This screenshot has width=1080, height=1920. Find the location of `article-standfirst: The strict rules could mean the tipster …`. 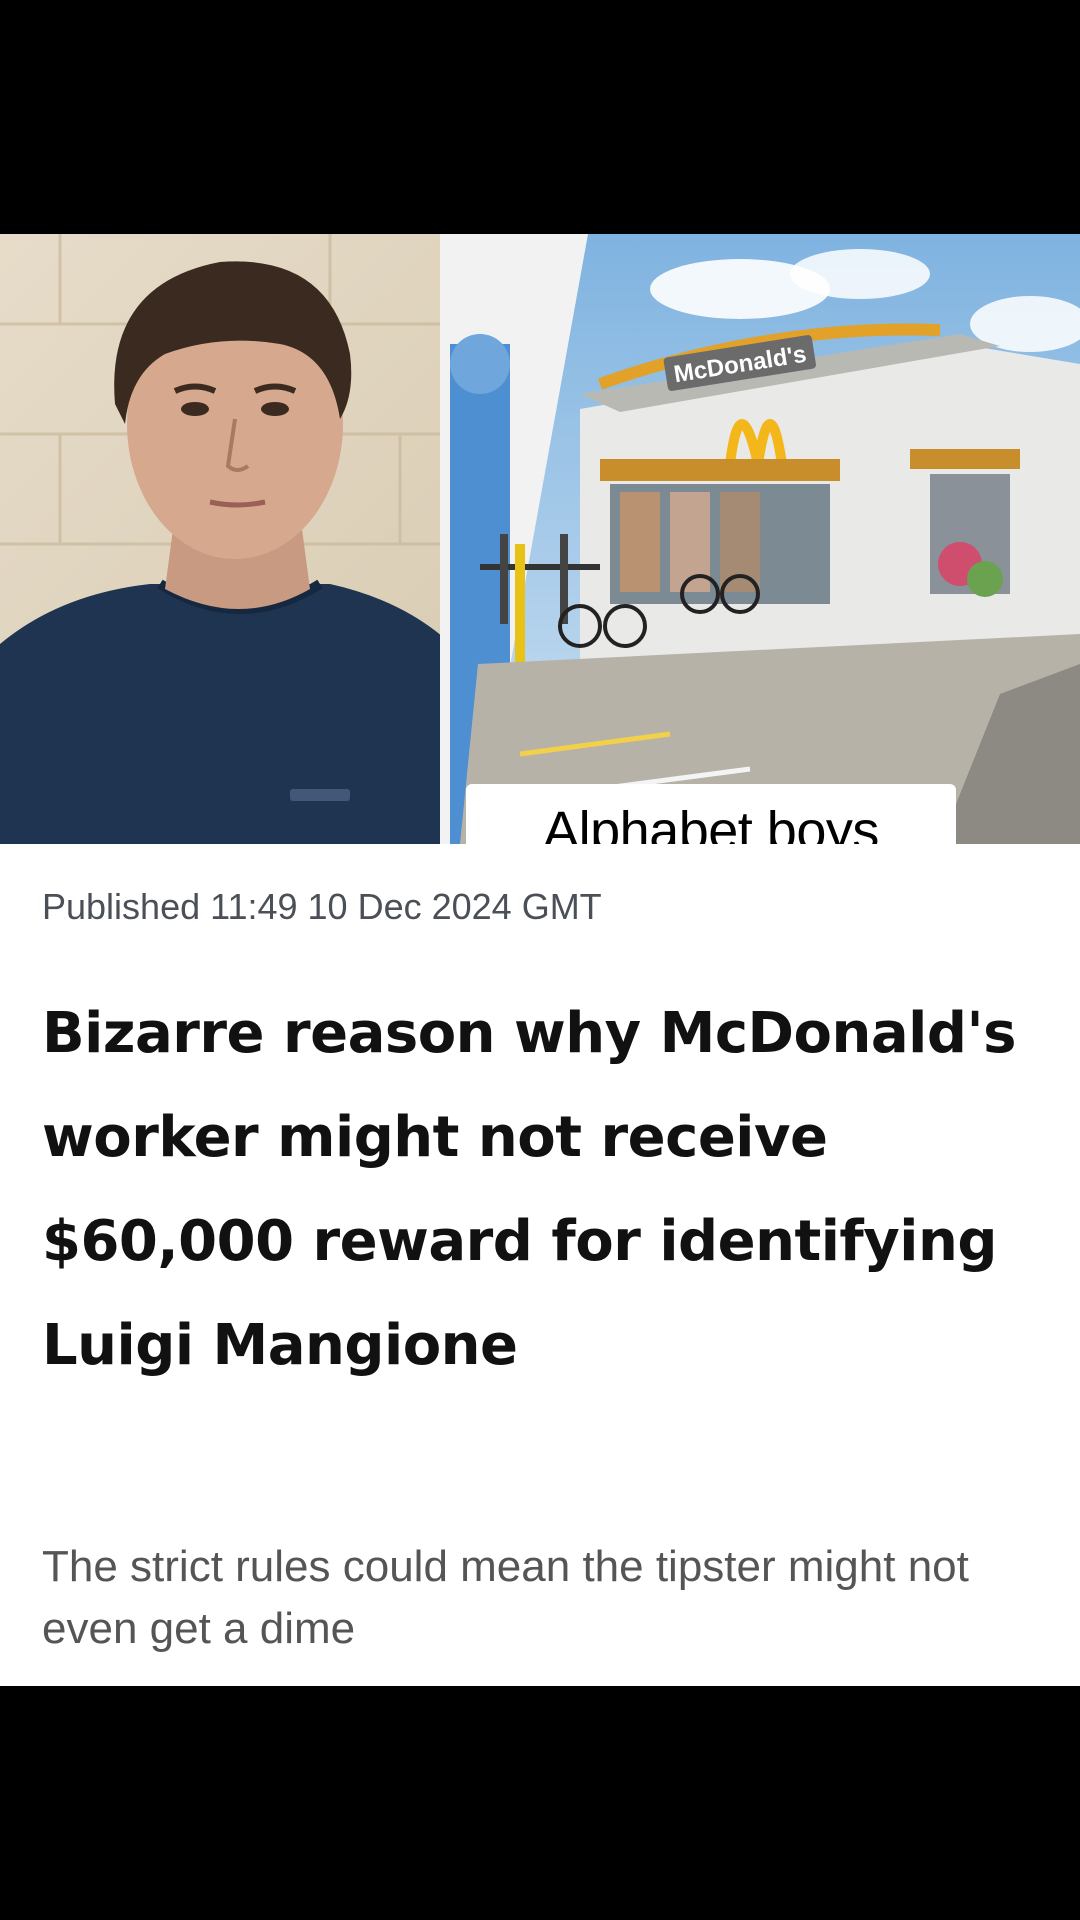

article-standfirst: The strict rules could mean the tipster … is located at coordinates (505, 1597).